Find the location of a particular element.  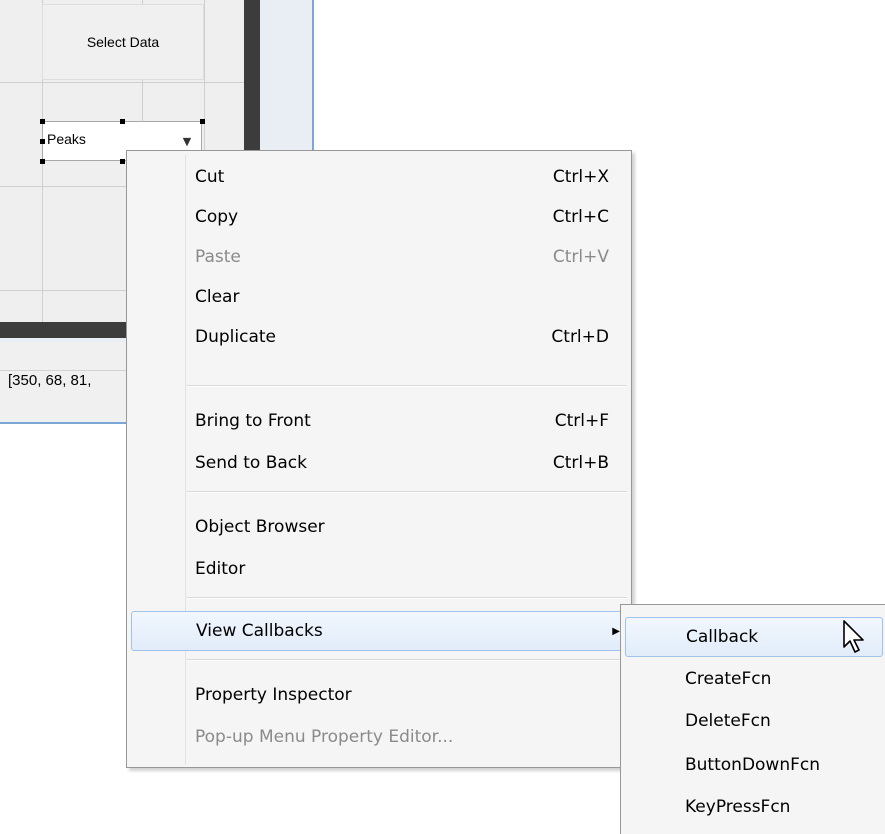

position-readout: [350, 68, 81, is located at coordinates (50, 380).